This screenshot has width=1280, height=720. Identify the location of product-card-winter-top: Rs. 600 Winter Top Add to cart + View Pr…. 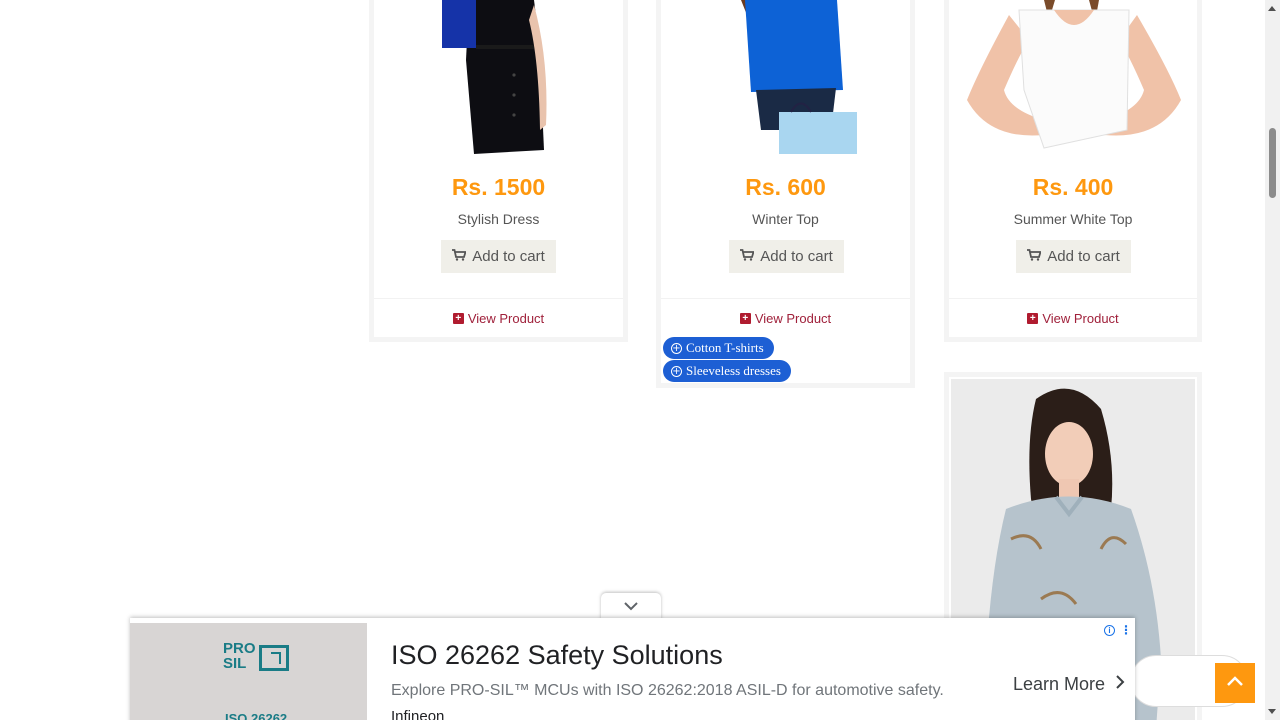
(785, 194).